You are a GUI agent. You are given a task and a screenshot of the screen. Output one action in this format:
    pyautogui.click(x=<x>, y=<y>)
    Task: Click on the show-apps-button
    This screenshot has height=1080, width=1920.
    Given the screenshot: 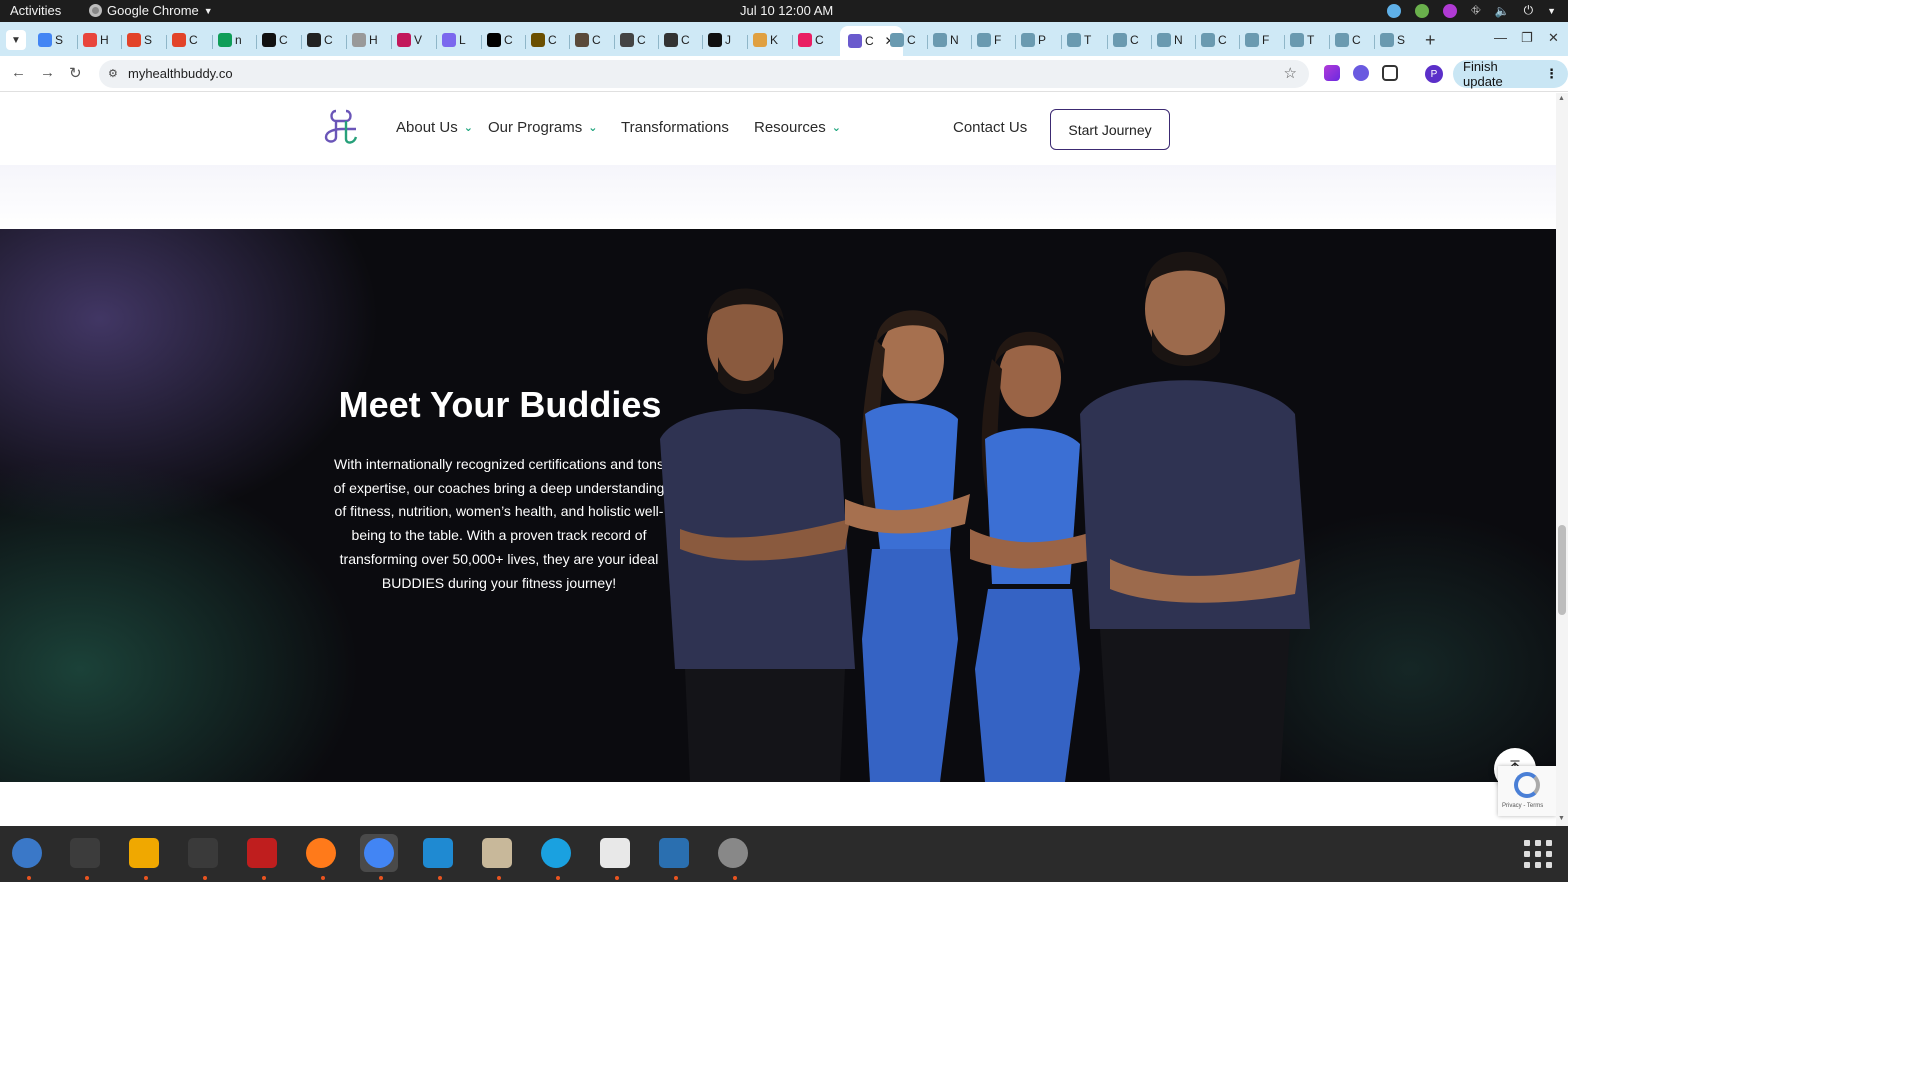 What is the action you would take?
    pyautogui.click(x=1538, y=854)
    